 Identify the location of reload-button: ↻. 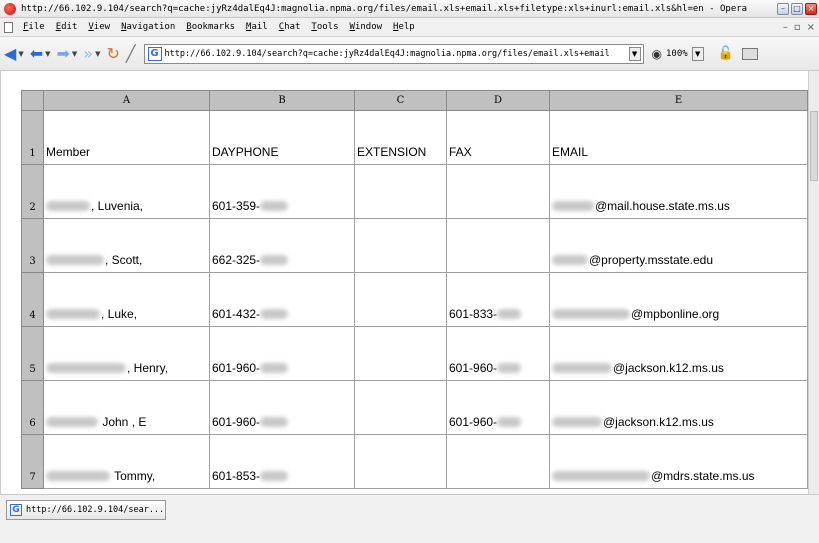
(113, 53).